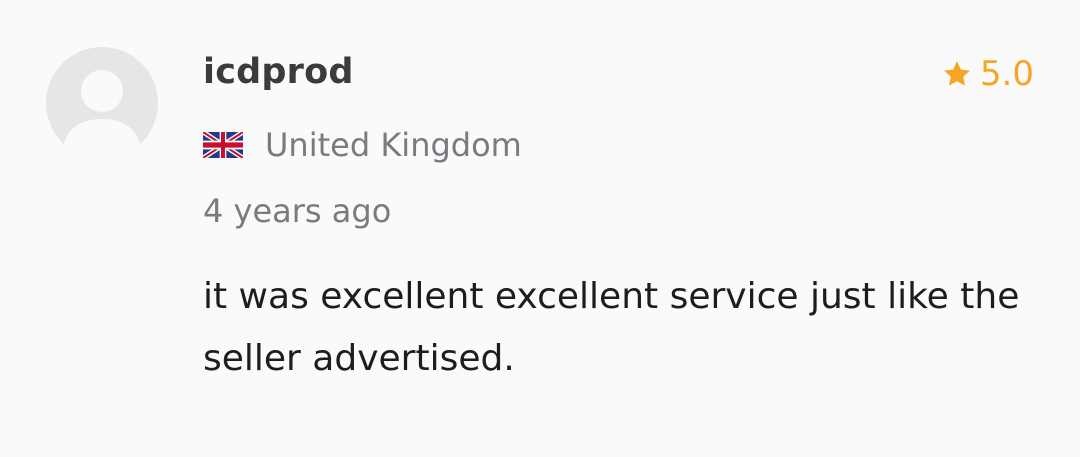 The width and height of the screenshot is (1080, 457). Describe the element at coordinates (297, 211) in the screenshot. I see `review-timestamp: 4 years ago` at that location.